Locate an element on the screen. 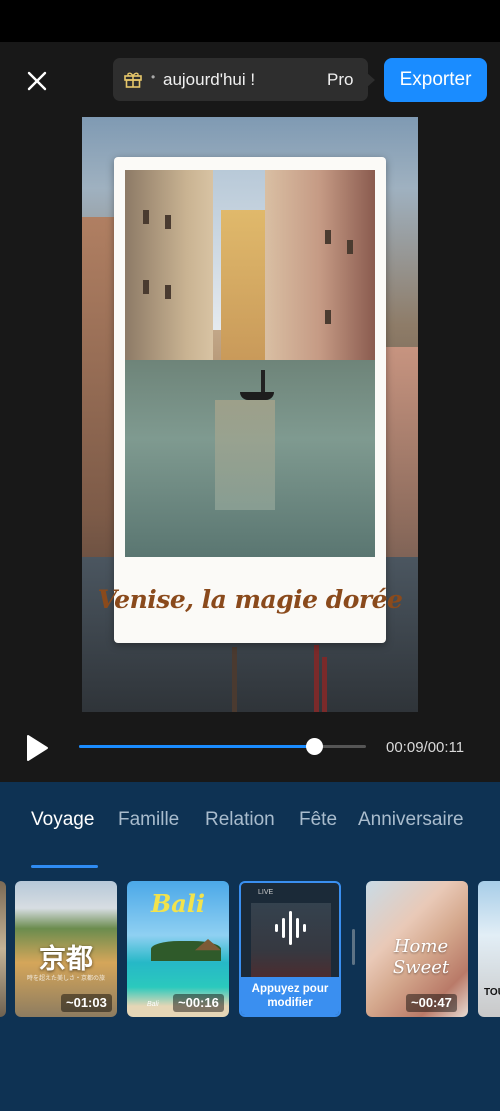 This screenshot has width=500, height=1111. template-live-label: LIVE is located at coordinates (266, 892).